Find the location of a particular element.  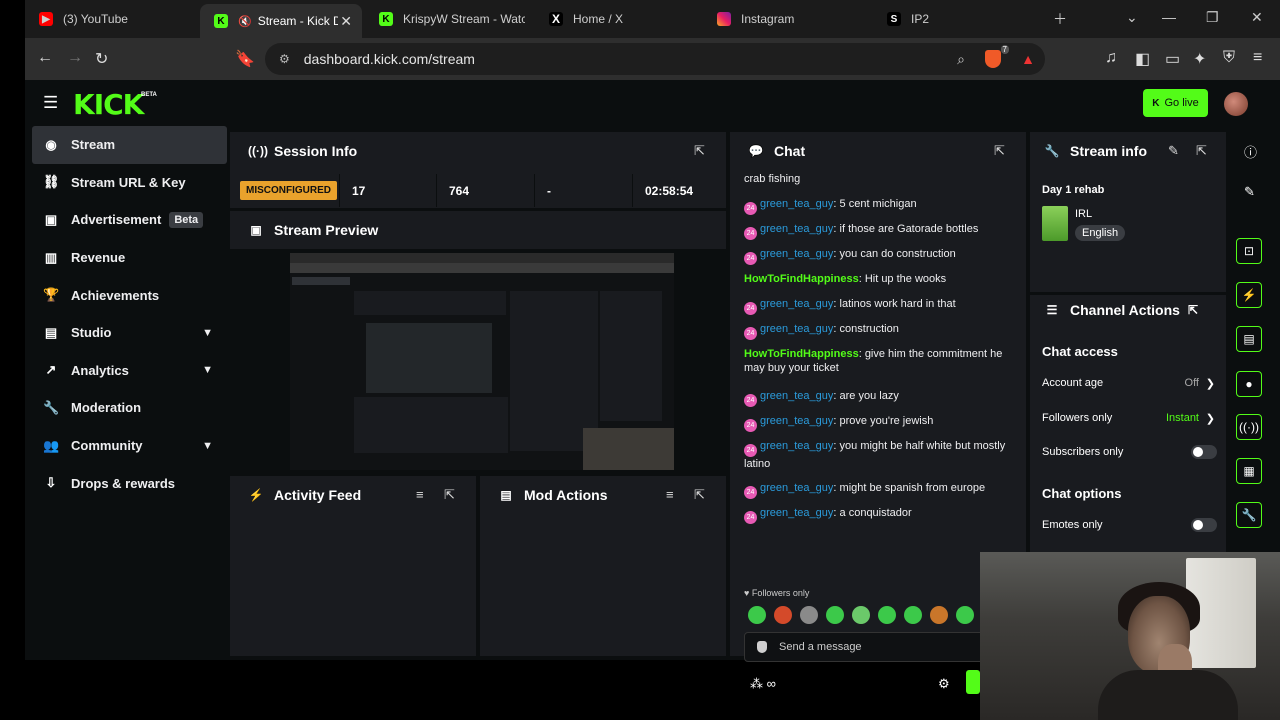

sidebar-item-drops-rewards: ⇩ Drops & rewards is located at coordinates (125, 483).